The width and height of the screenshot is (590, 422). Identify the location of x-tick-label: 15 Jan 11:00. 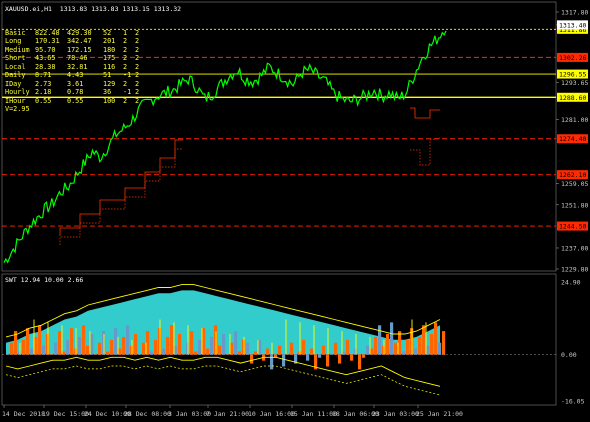
(313, 414).